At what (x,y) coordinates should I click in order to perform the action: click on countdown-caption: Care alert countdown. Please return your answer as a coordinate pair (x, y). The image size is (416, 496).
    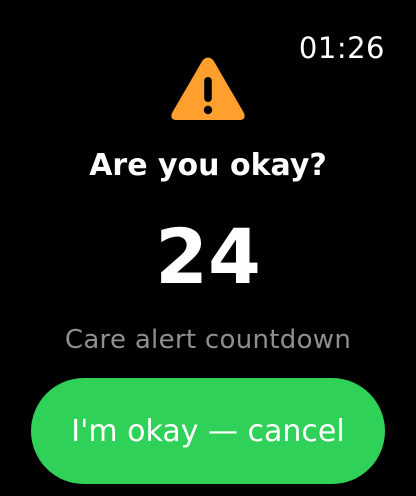
    Looking at the image, I should click on (208, 340).